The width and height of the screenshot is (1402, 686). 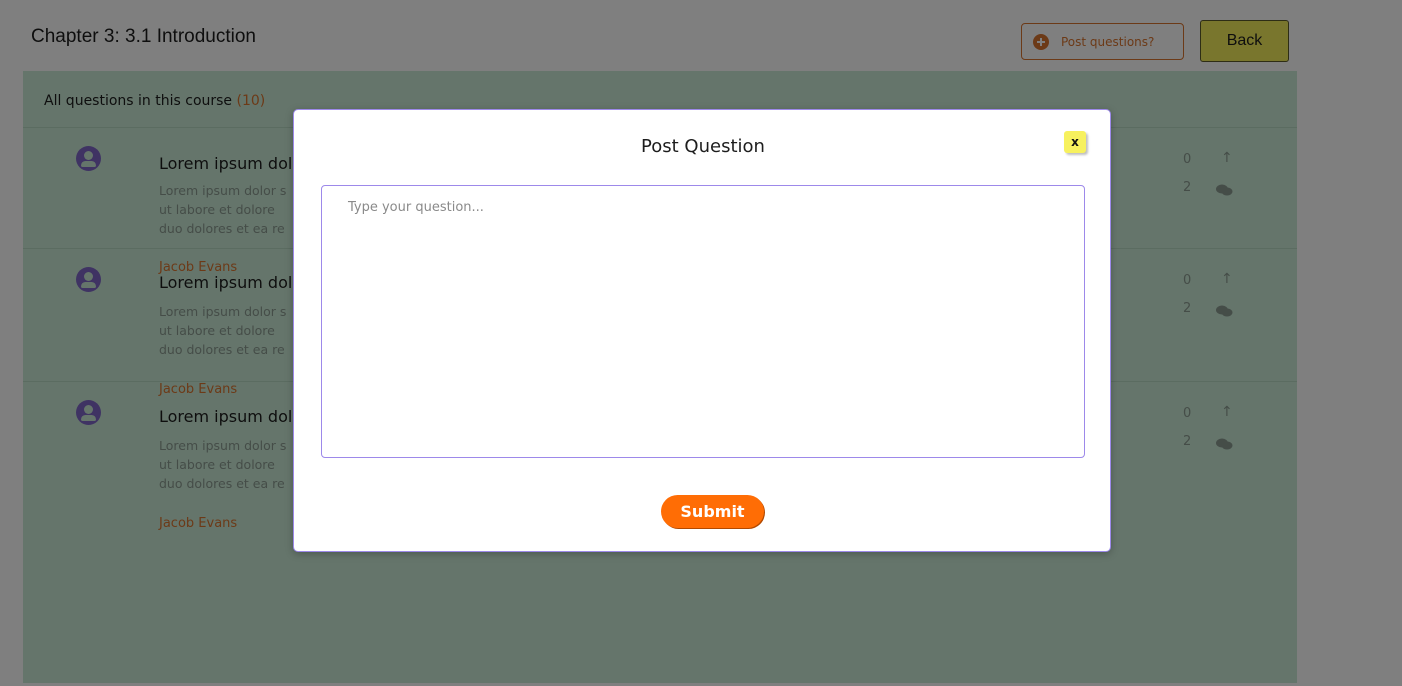 What do you see at coordinates (1075, 142) in the screenshot?
I see `close-button: x` at bounding box center [1075, 142].